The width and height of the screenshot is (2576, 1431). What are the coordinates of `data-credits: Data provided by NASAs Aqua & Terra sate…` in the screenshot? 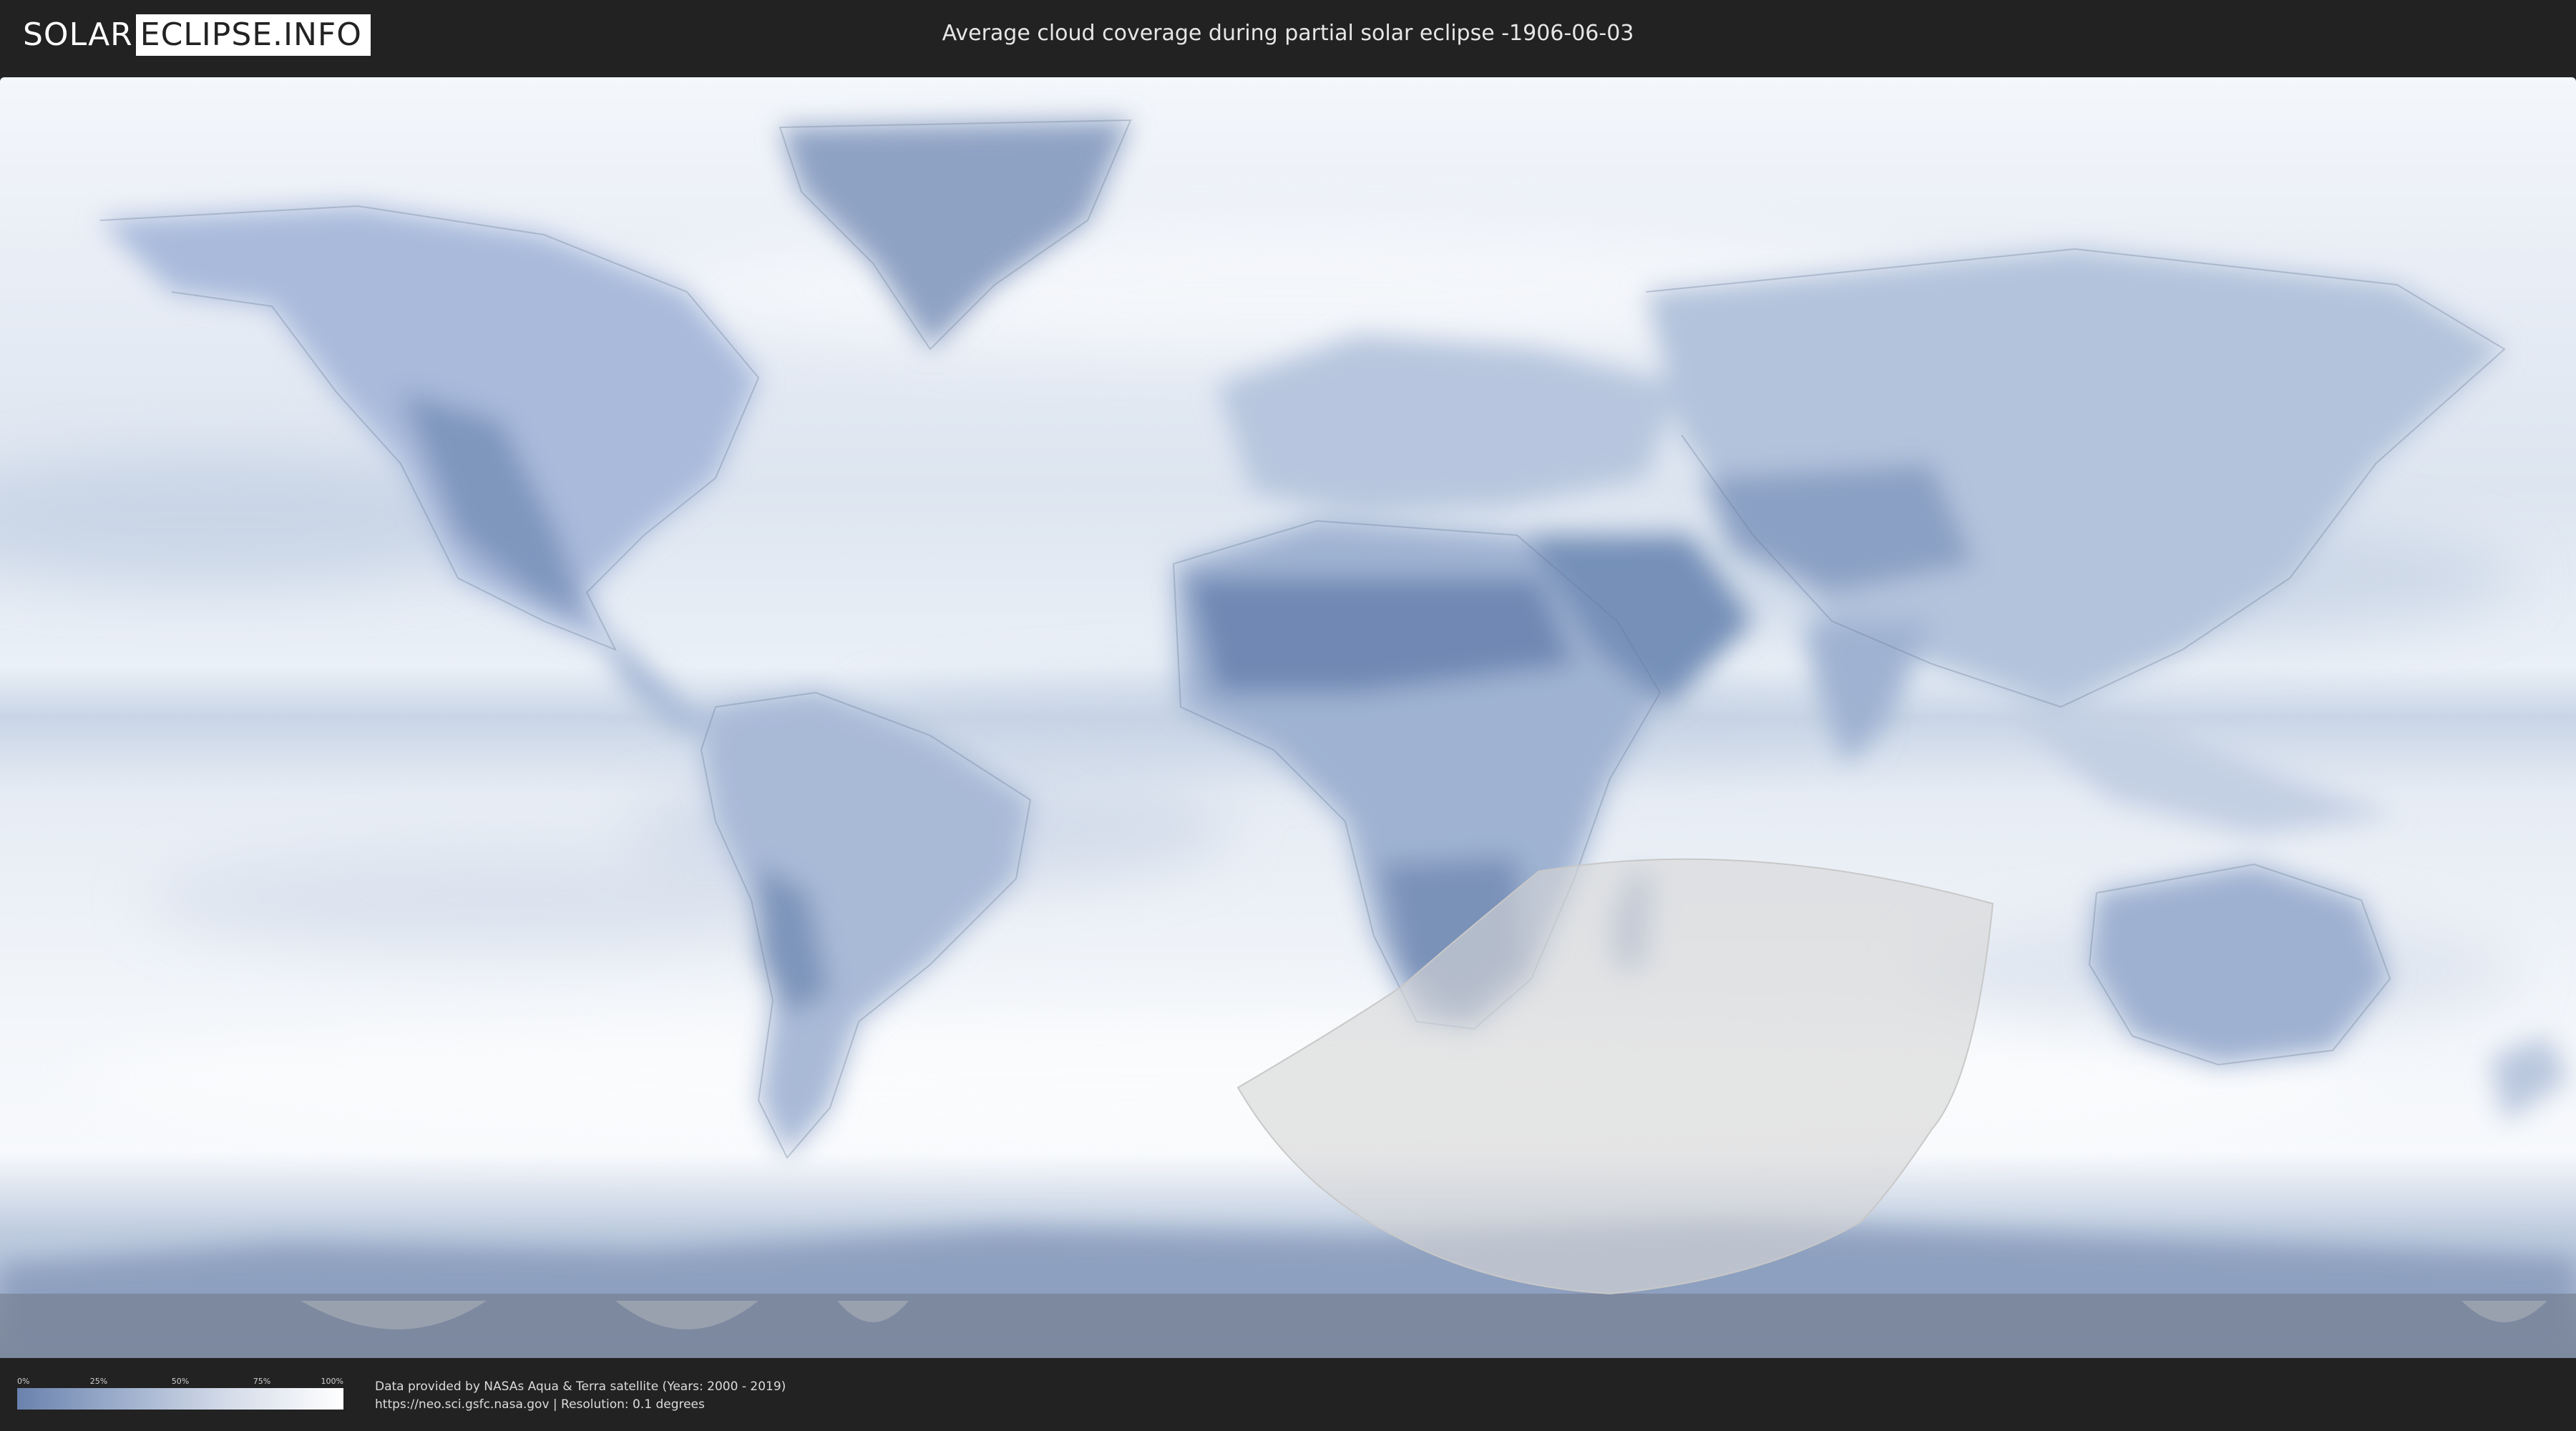 It's located at (580, 1396).